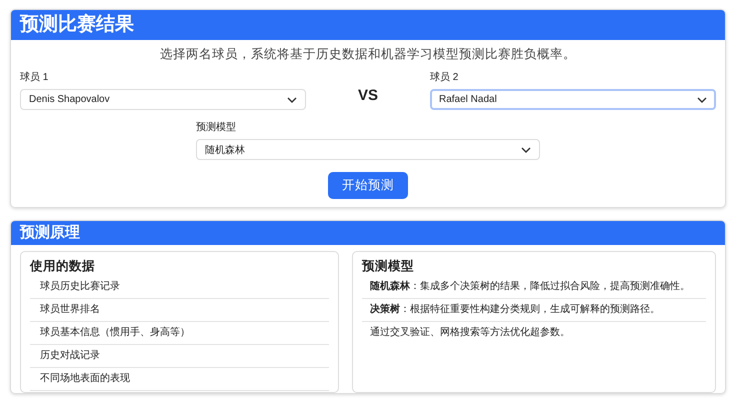 The height and width of the screenshot is (401, 748). Describe the element at coordinates (216, 128) in the screenshot. I see `field-label: 预测模型` at that location.